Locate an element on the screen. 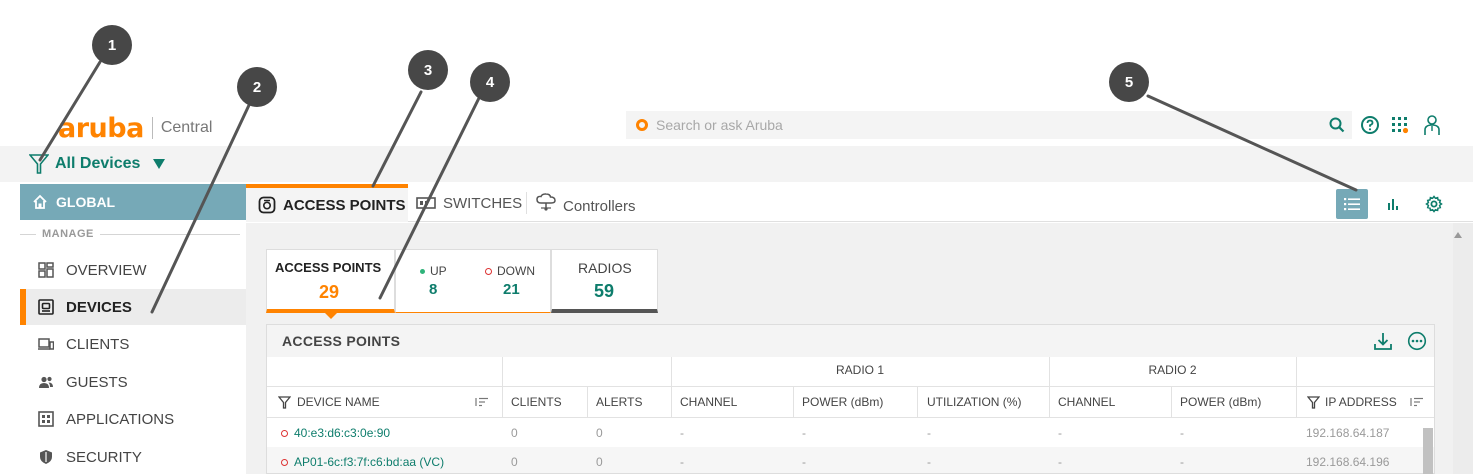 Image resolution: width=1473 pixels, height=474 pixels. column-header-radio1-utilization: UTILIZATION (%) is located at coordinates (974, 402).